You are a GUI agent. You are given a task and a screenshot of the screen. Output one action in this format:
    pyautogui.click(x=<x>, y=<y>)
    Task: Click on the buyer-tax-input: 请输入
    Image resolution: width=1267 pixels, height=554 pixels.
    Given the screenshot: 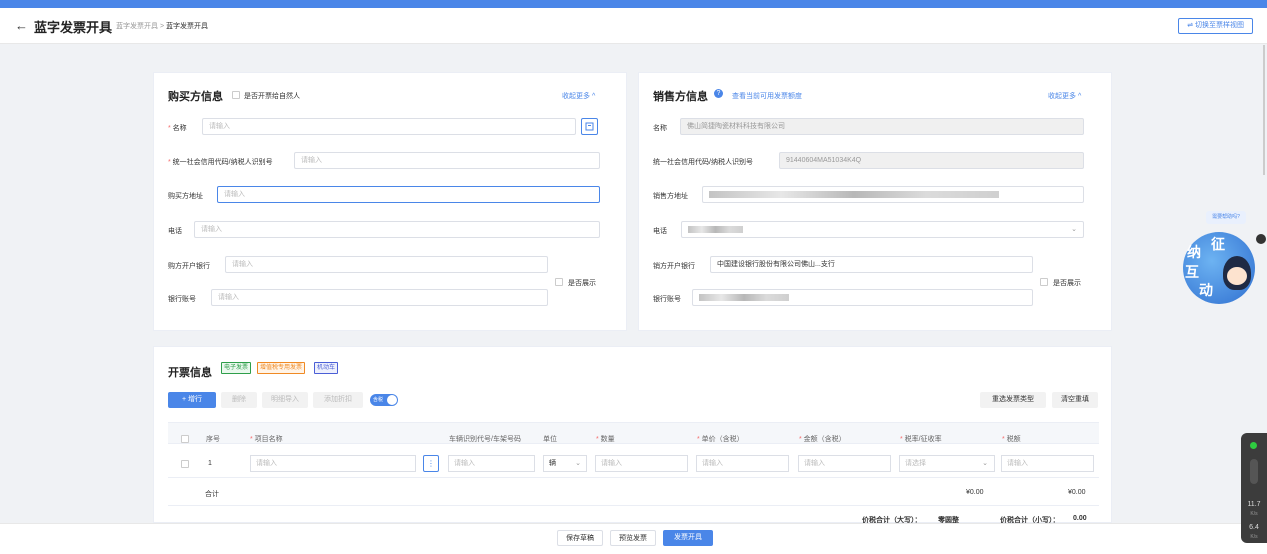 What is the action you would take?
    pyautogui.click(x=447, y=160)
    